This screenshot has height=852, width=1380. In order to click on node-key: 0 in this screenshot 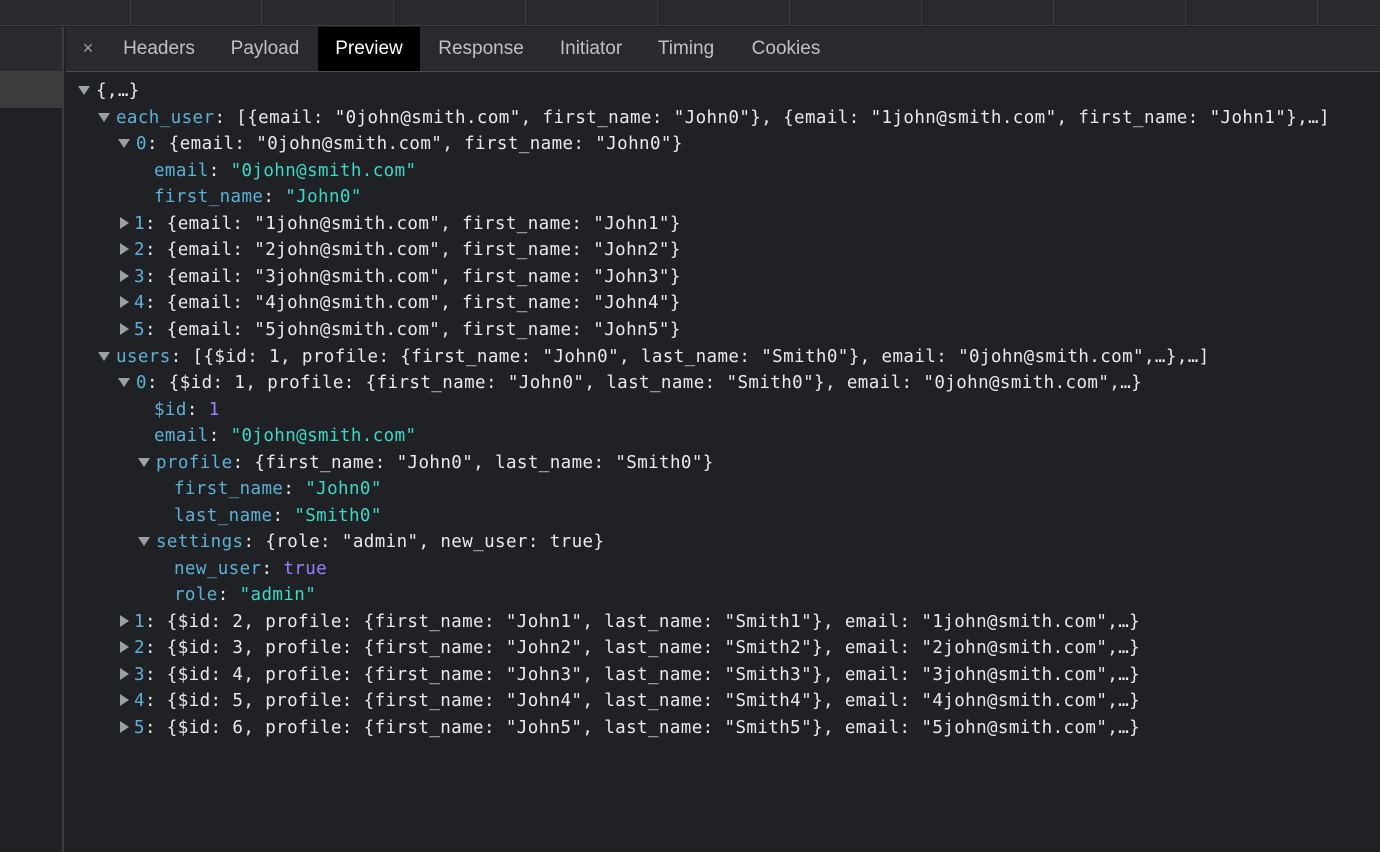, I will do `click(141, 144)`.